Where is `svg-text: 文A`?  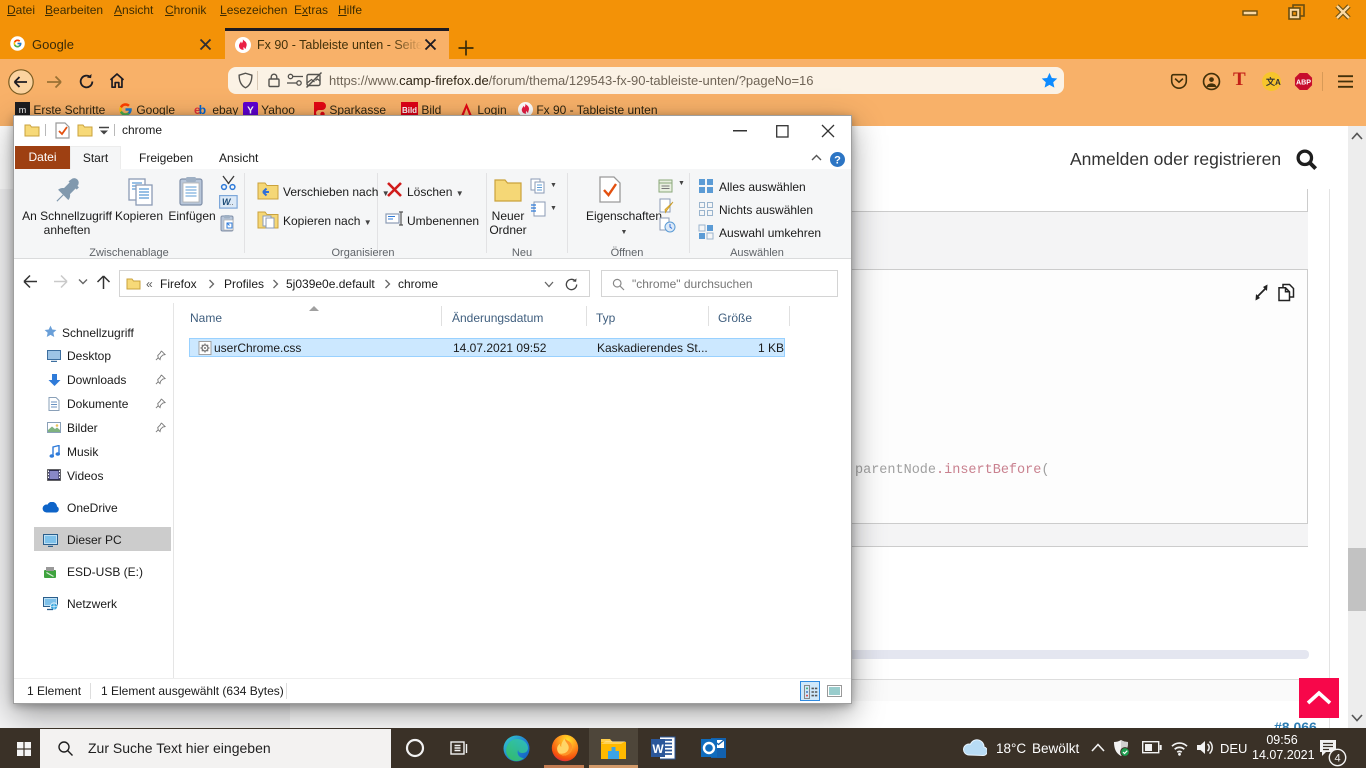
svg-text: 文A is located at coordinates (1273, 81).